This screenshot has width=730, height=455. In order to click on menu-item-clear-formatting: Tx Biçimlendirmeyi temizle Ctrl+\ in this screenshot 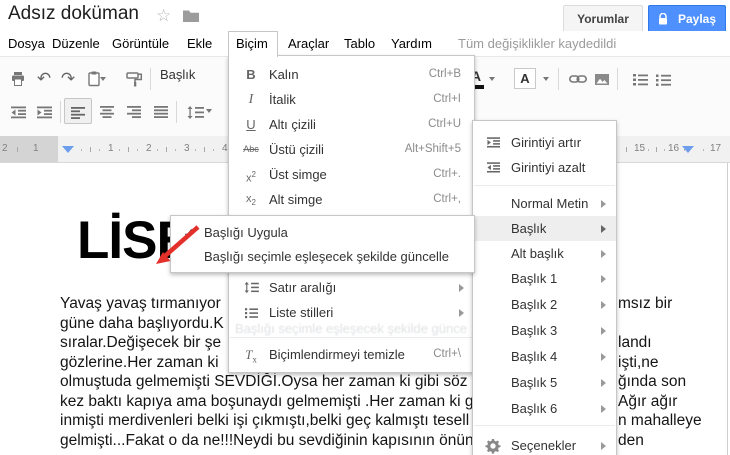, I will do `click(351, 354)`.